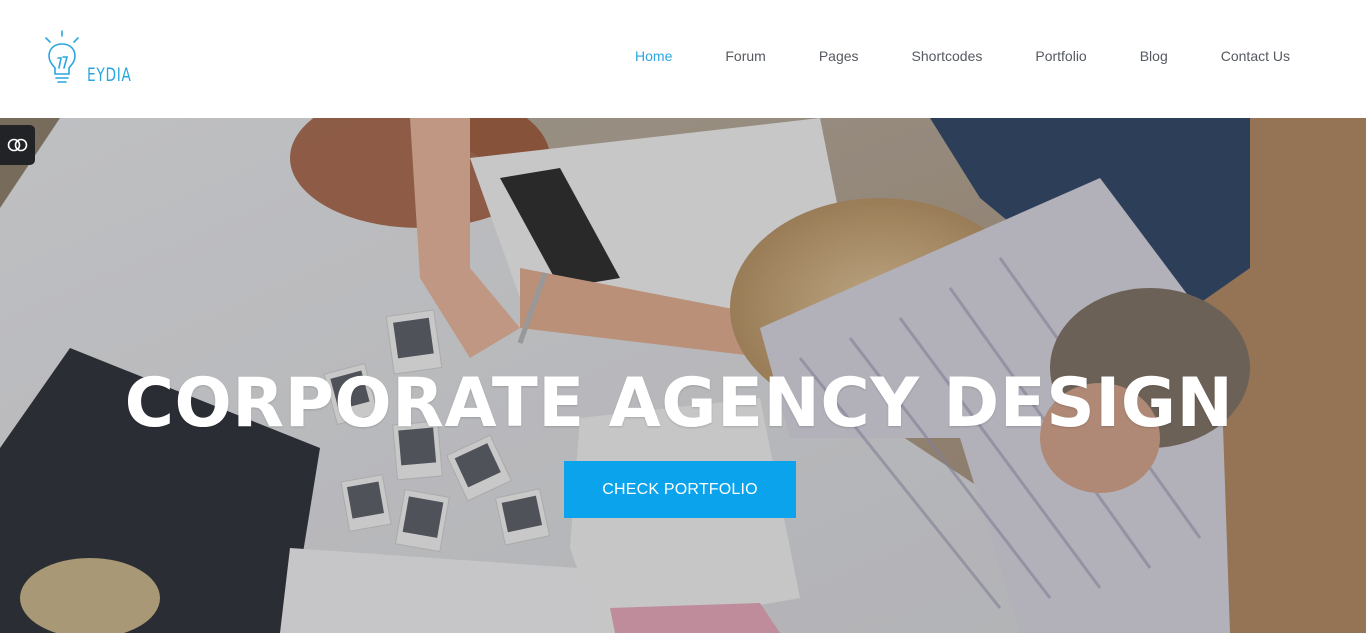 The image size is (1366, 633). I want to click on nav-item-contact-us: Contact Us, so click(1255, 56).